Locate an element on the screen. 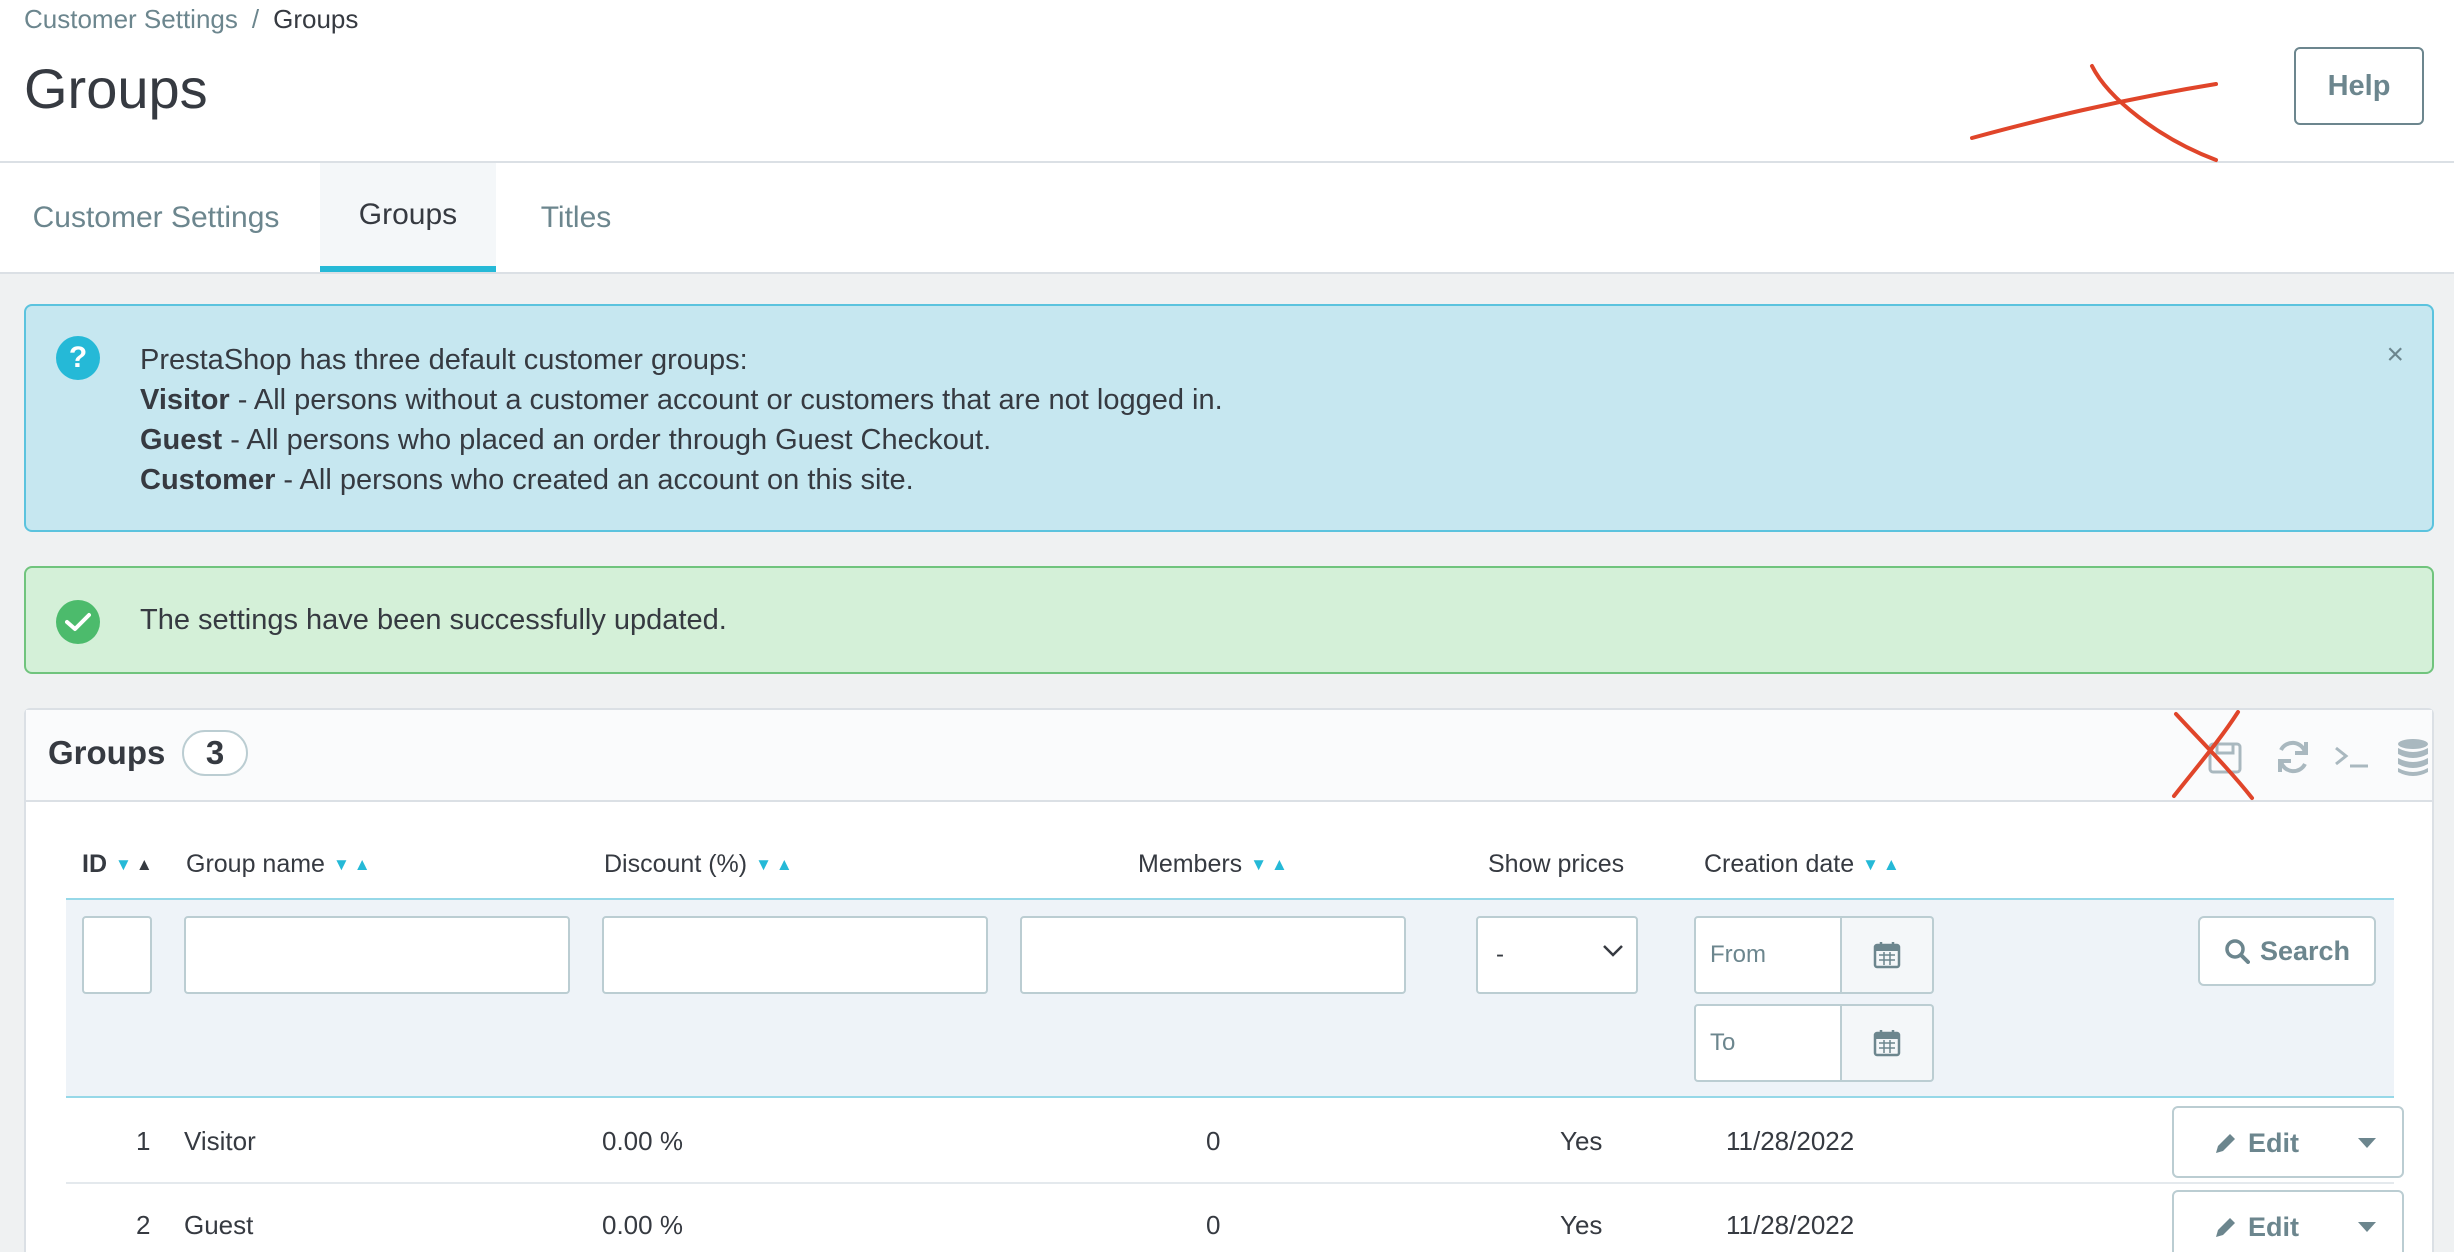 This screenshot has width=2454, height=1252. breadcrumb: Customer Settings / Groups is located at coordinates (191, 19).